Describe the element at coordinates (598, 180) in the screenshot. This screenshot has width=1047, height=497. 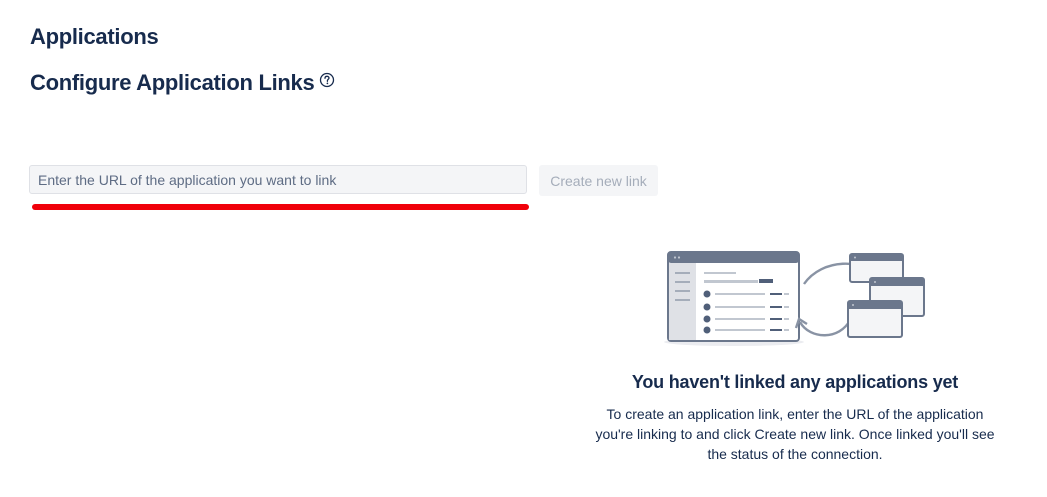
I see `create-new-link-button: Create new link` at that location.